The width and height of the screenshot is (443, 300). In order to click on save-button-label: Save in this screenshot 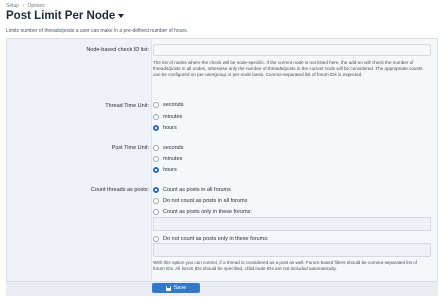, I will do `click(180, 288)`.